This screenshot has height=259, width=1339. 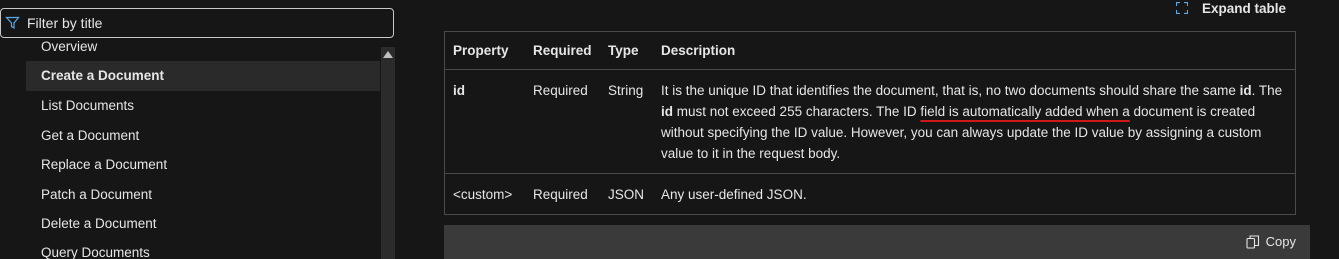 I want to click on expand-icon, so click(x=1182, y=8).